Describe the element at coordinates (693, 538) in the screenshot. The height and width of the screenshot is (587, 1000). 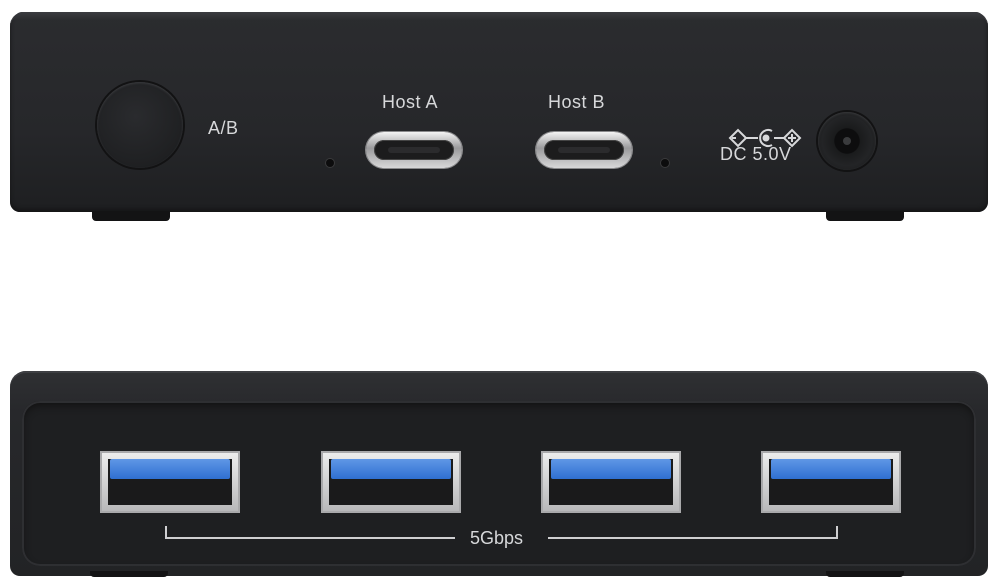
I see `speed-bracket-right-line` at that location.